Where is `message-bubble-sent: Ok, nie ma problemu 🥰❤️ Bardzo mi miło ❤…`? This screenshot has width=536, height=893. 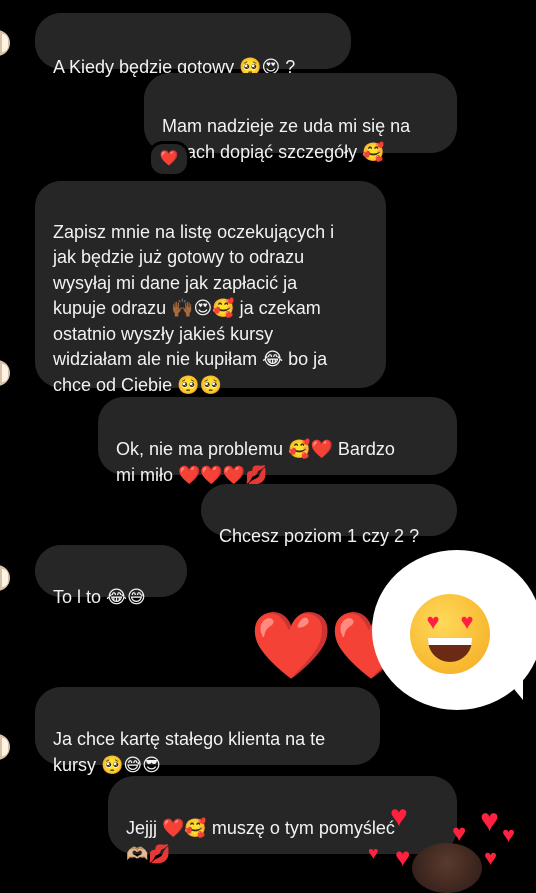
message-bubble-sent: Ok, nie ma problemu 🥰❤️ Bardzo mi miło ❤… is located at coordinates (277, 441).